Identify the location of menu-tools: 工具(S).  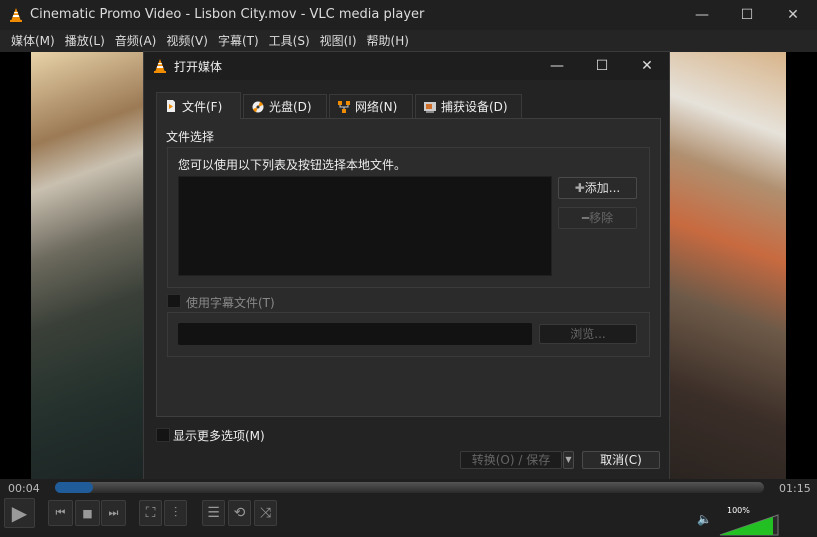
(289, 41).